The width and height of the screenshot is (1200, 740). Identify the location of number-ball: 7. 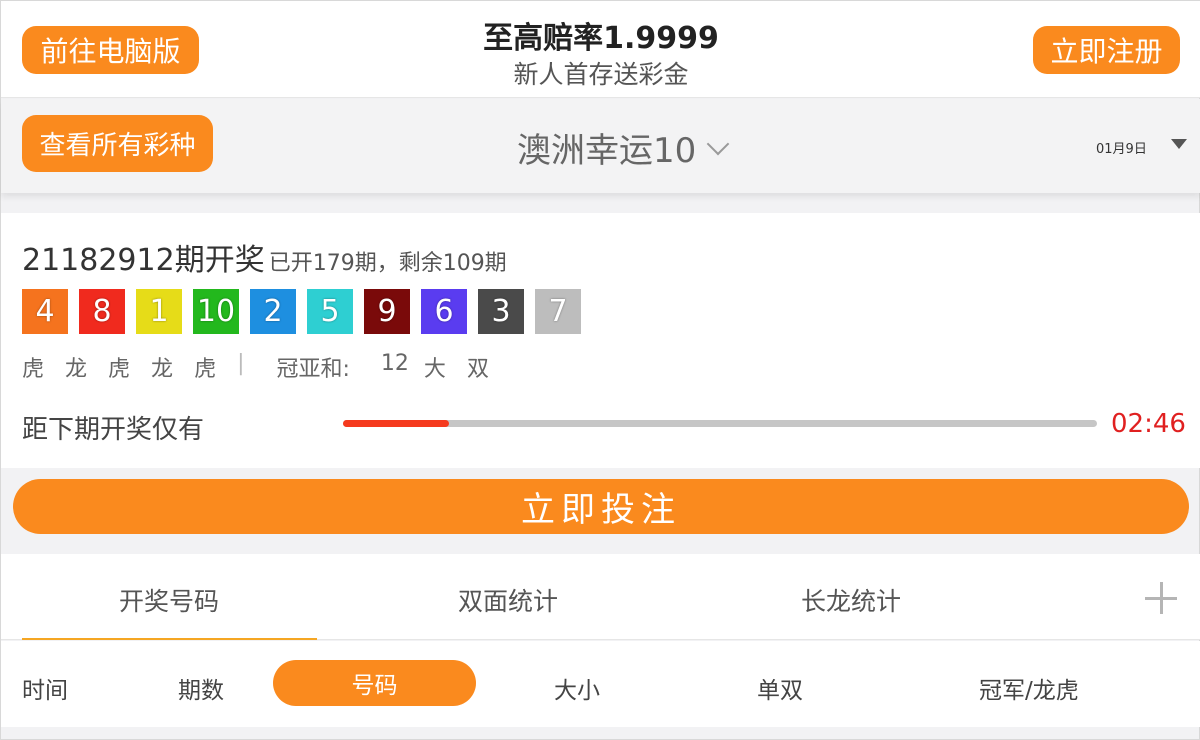
(558, 311).